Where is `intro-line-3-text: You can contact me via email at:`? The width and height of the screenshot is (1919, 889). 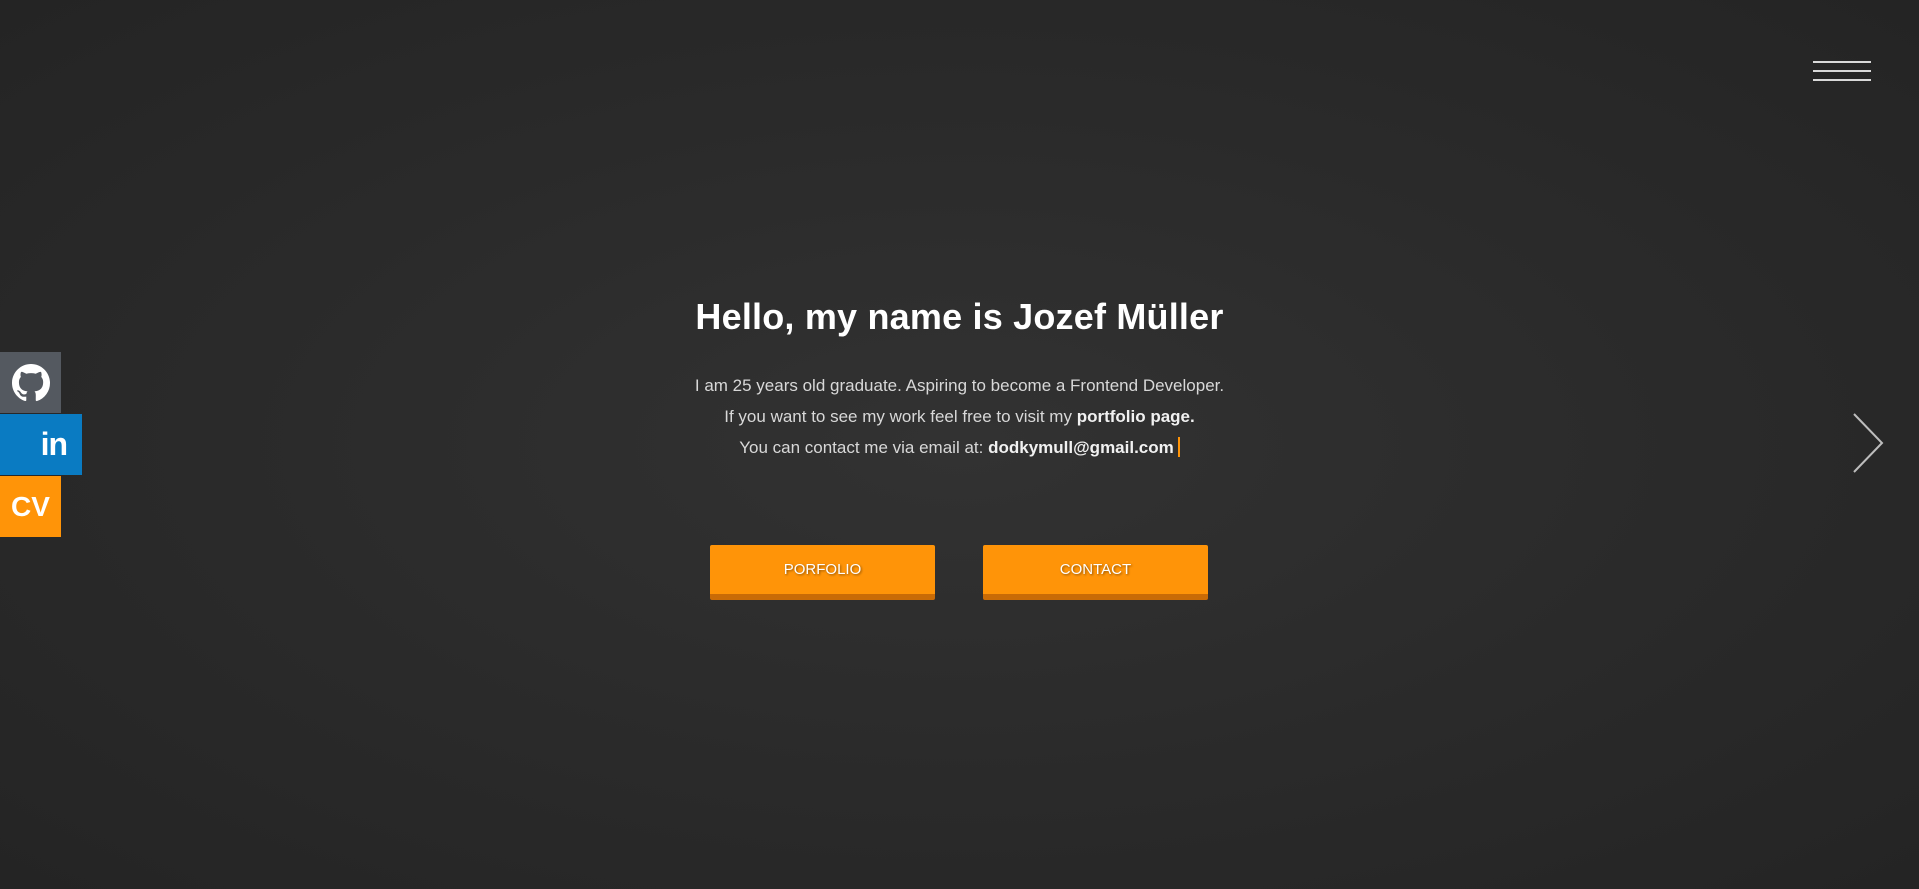
intro-line-3-text: You can contact me via email at: is located at coordinates (861, 447).